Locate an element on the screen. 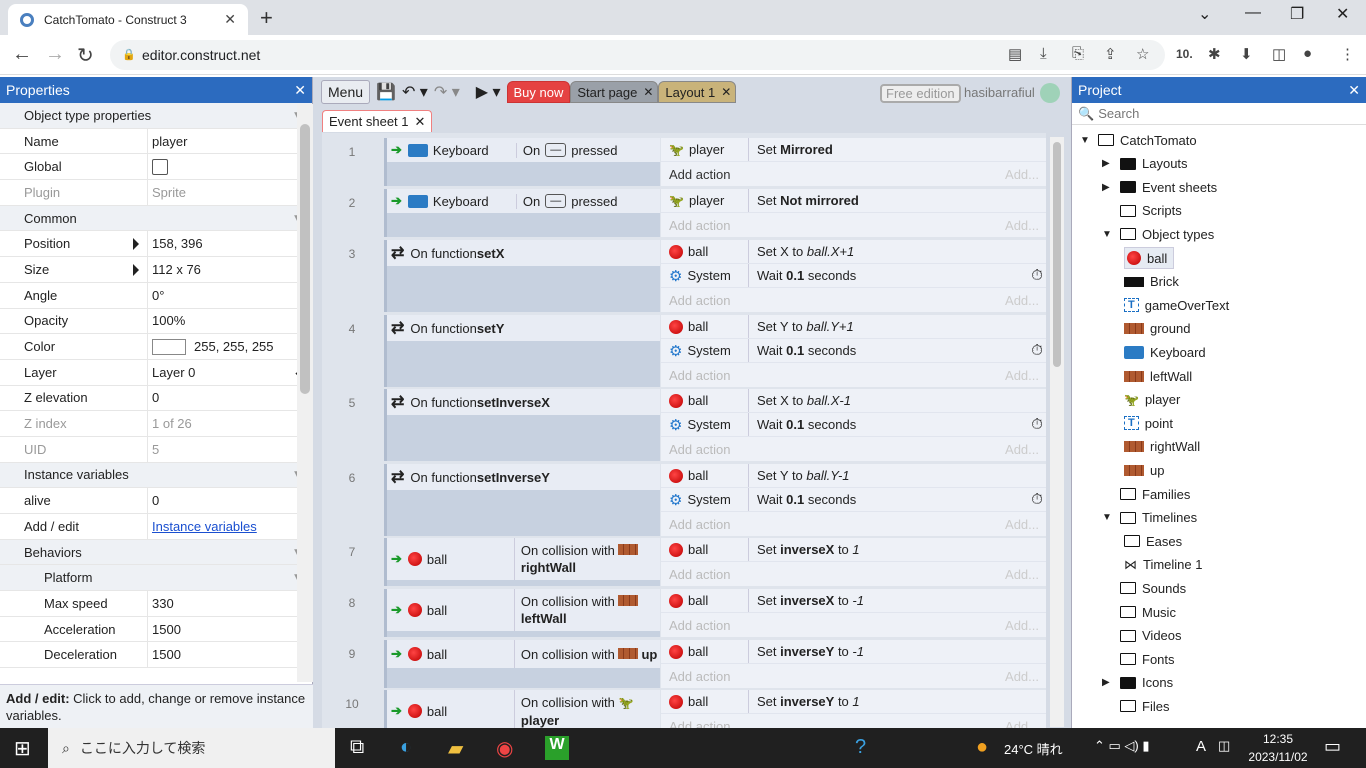 This screenshot has width=1366, height=768. bookmark-star-icon: ☆ is located at coordinates (1142, 54).